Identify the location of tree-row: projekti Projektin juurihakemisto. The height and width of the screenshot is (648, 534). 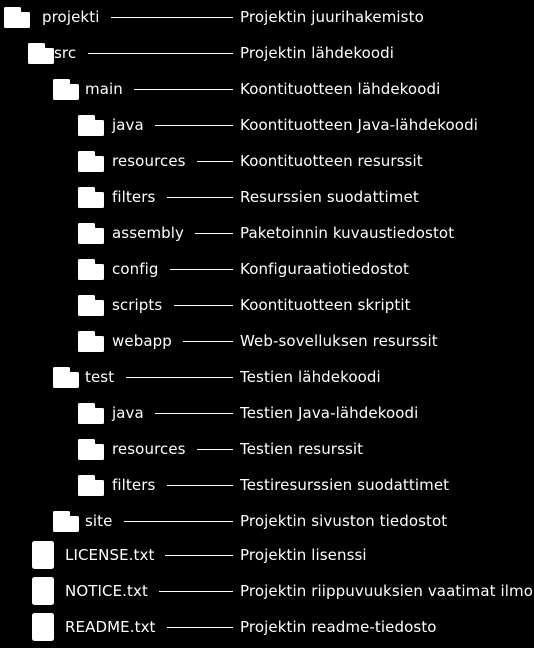
(267, 17).